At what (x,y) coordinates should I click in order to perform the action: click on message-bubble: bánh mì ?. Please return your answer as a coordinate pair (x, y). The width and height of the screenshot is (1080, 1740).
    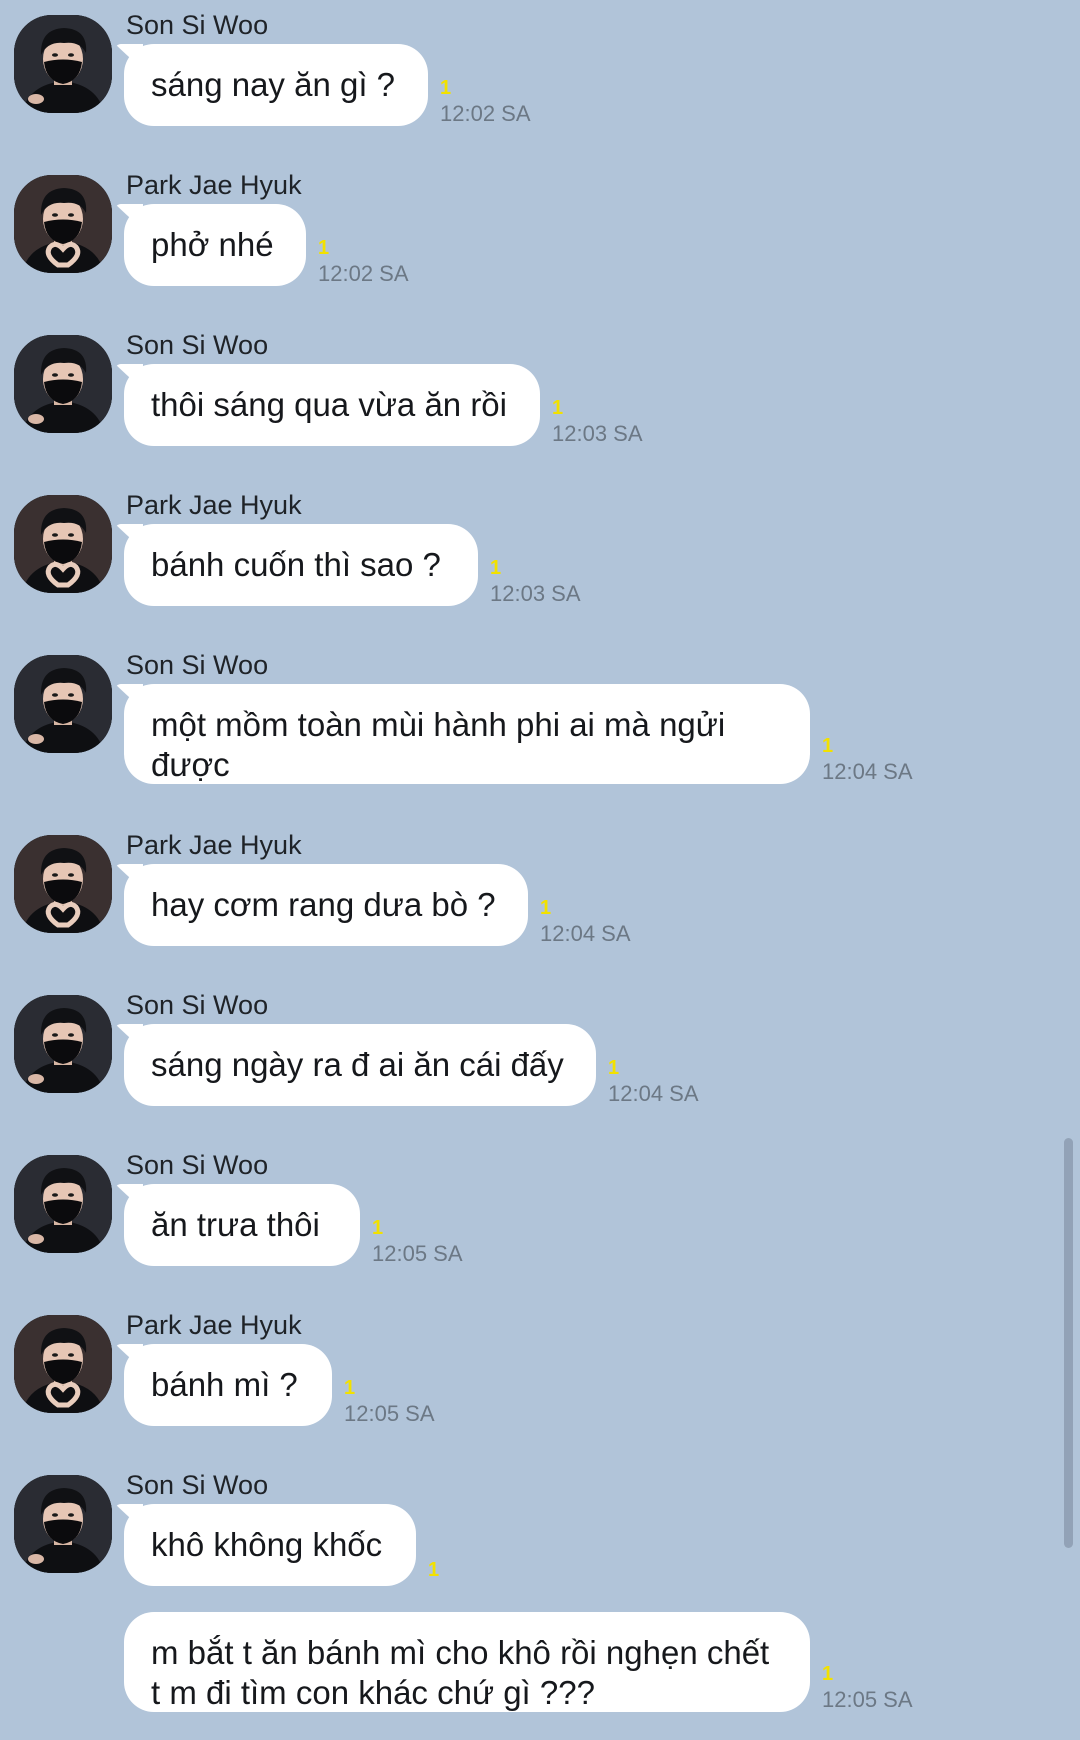
    Looking at the image, I should click on (223, 1385).